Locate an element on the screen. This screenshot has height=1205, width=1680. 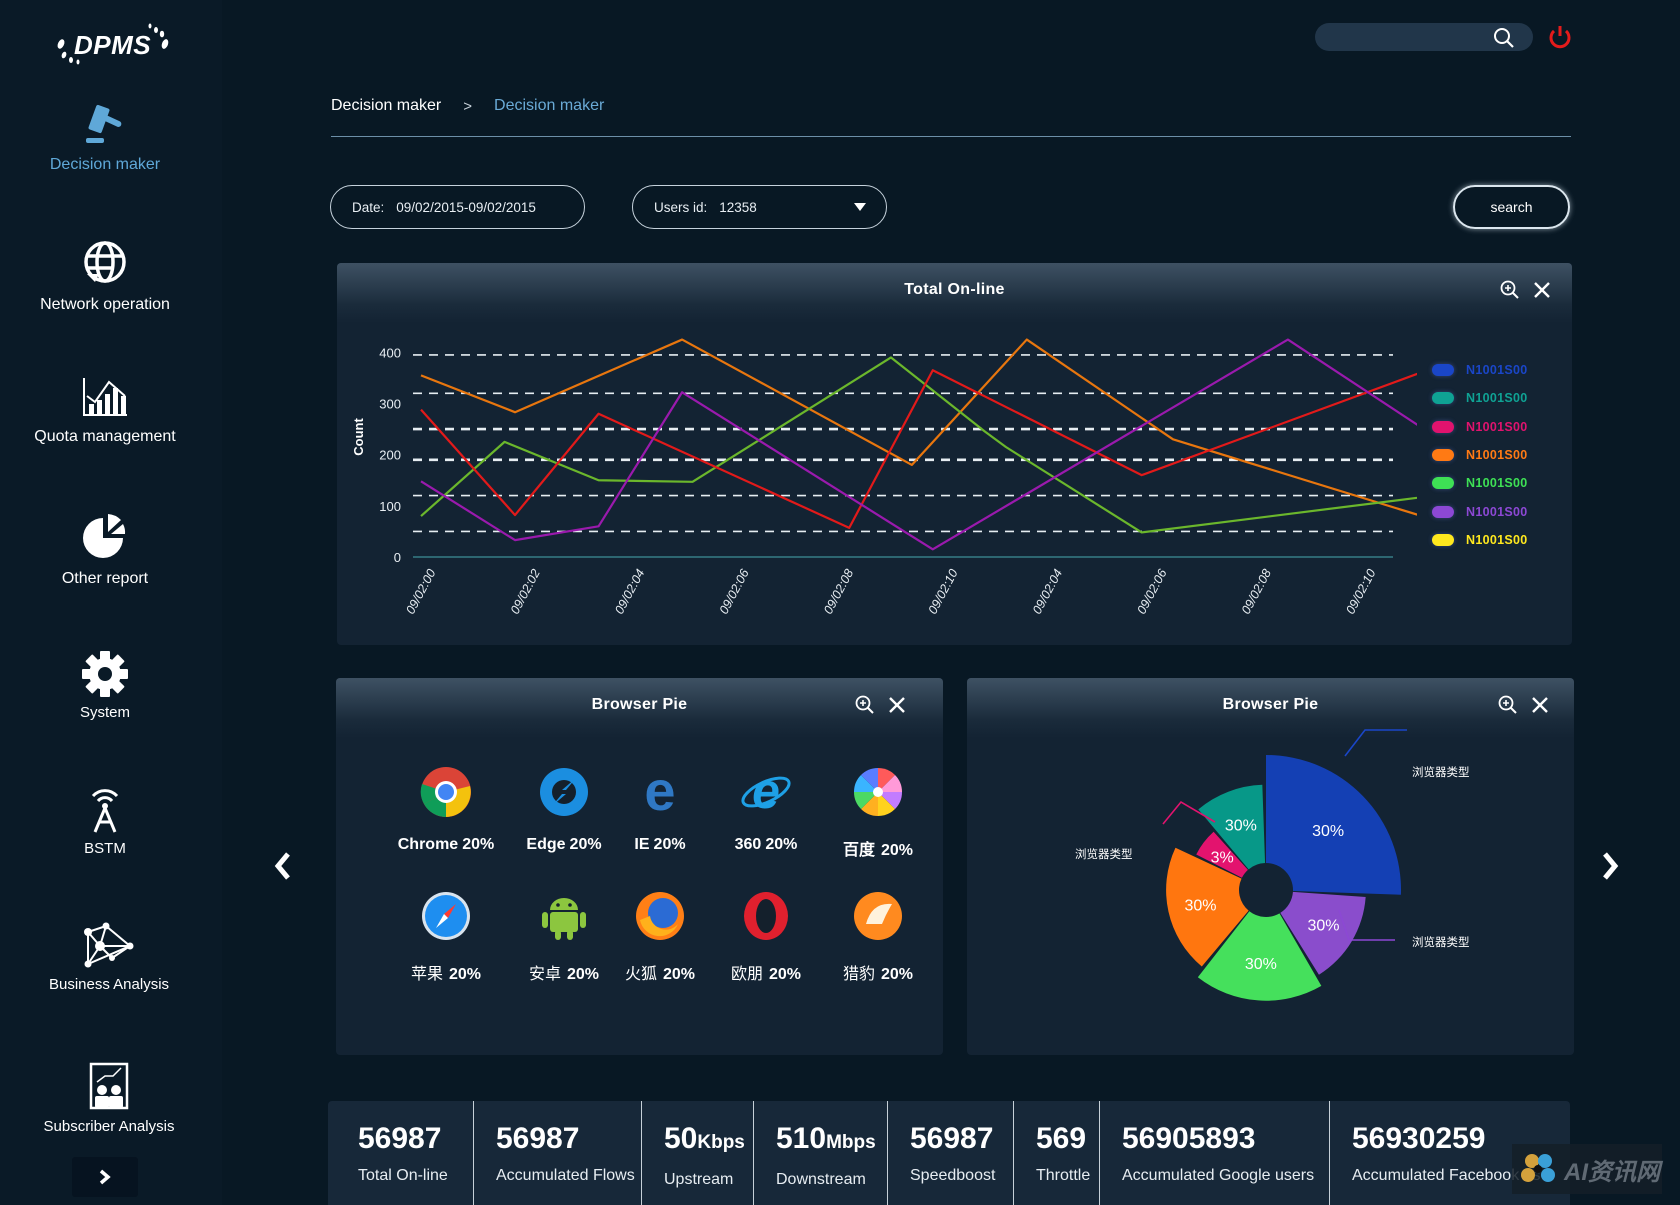
y-tick-label: 100 is located at coordinates (390, 506).